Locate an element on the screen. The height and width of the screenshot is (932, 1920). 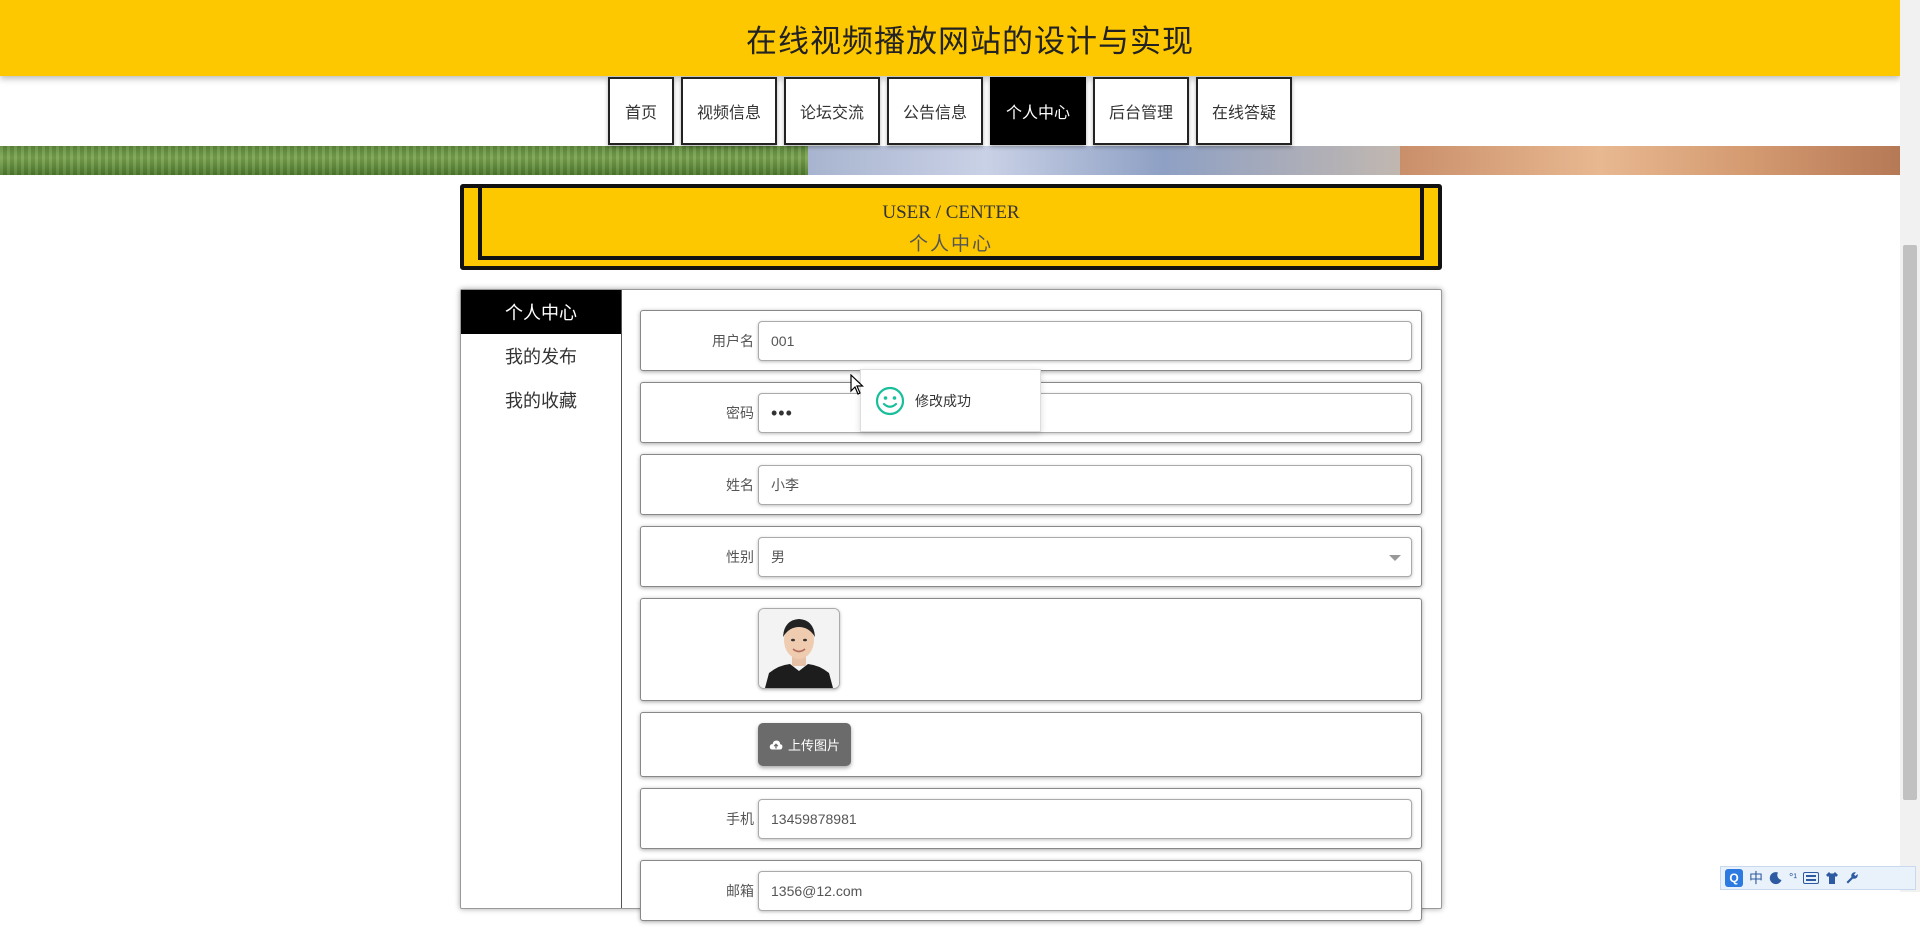
banner-room is located at coordinates (1104, 160).